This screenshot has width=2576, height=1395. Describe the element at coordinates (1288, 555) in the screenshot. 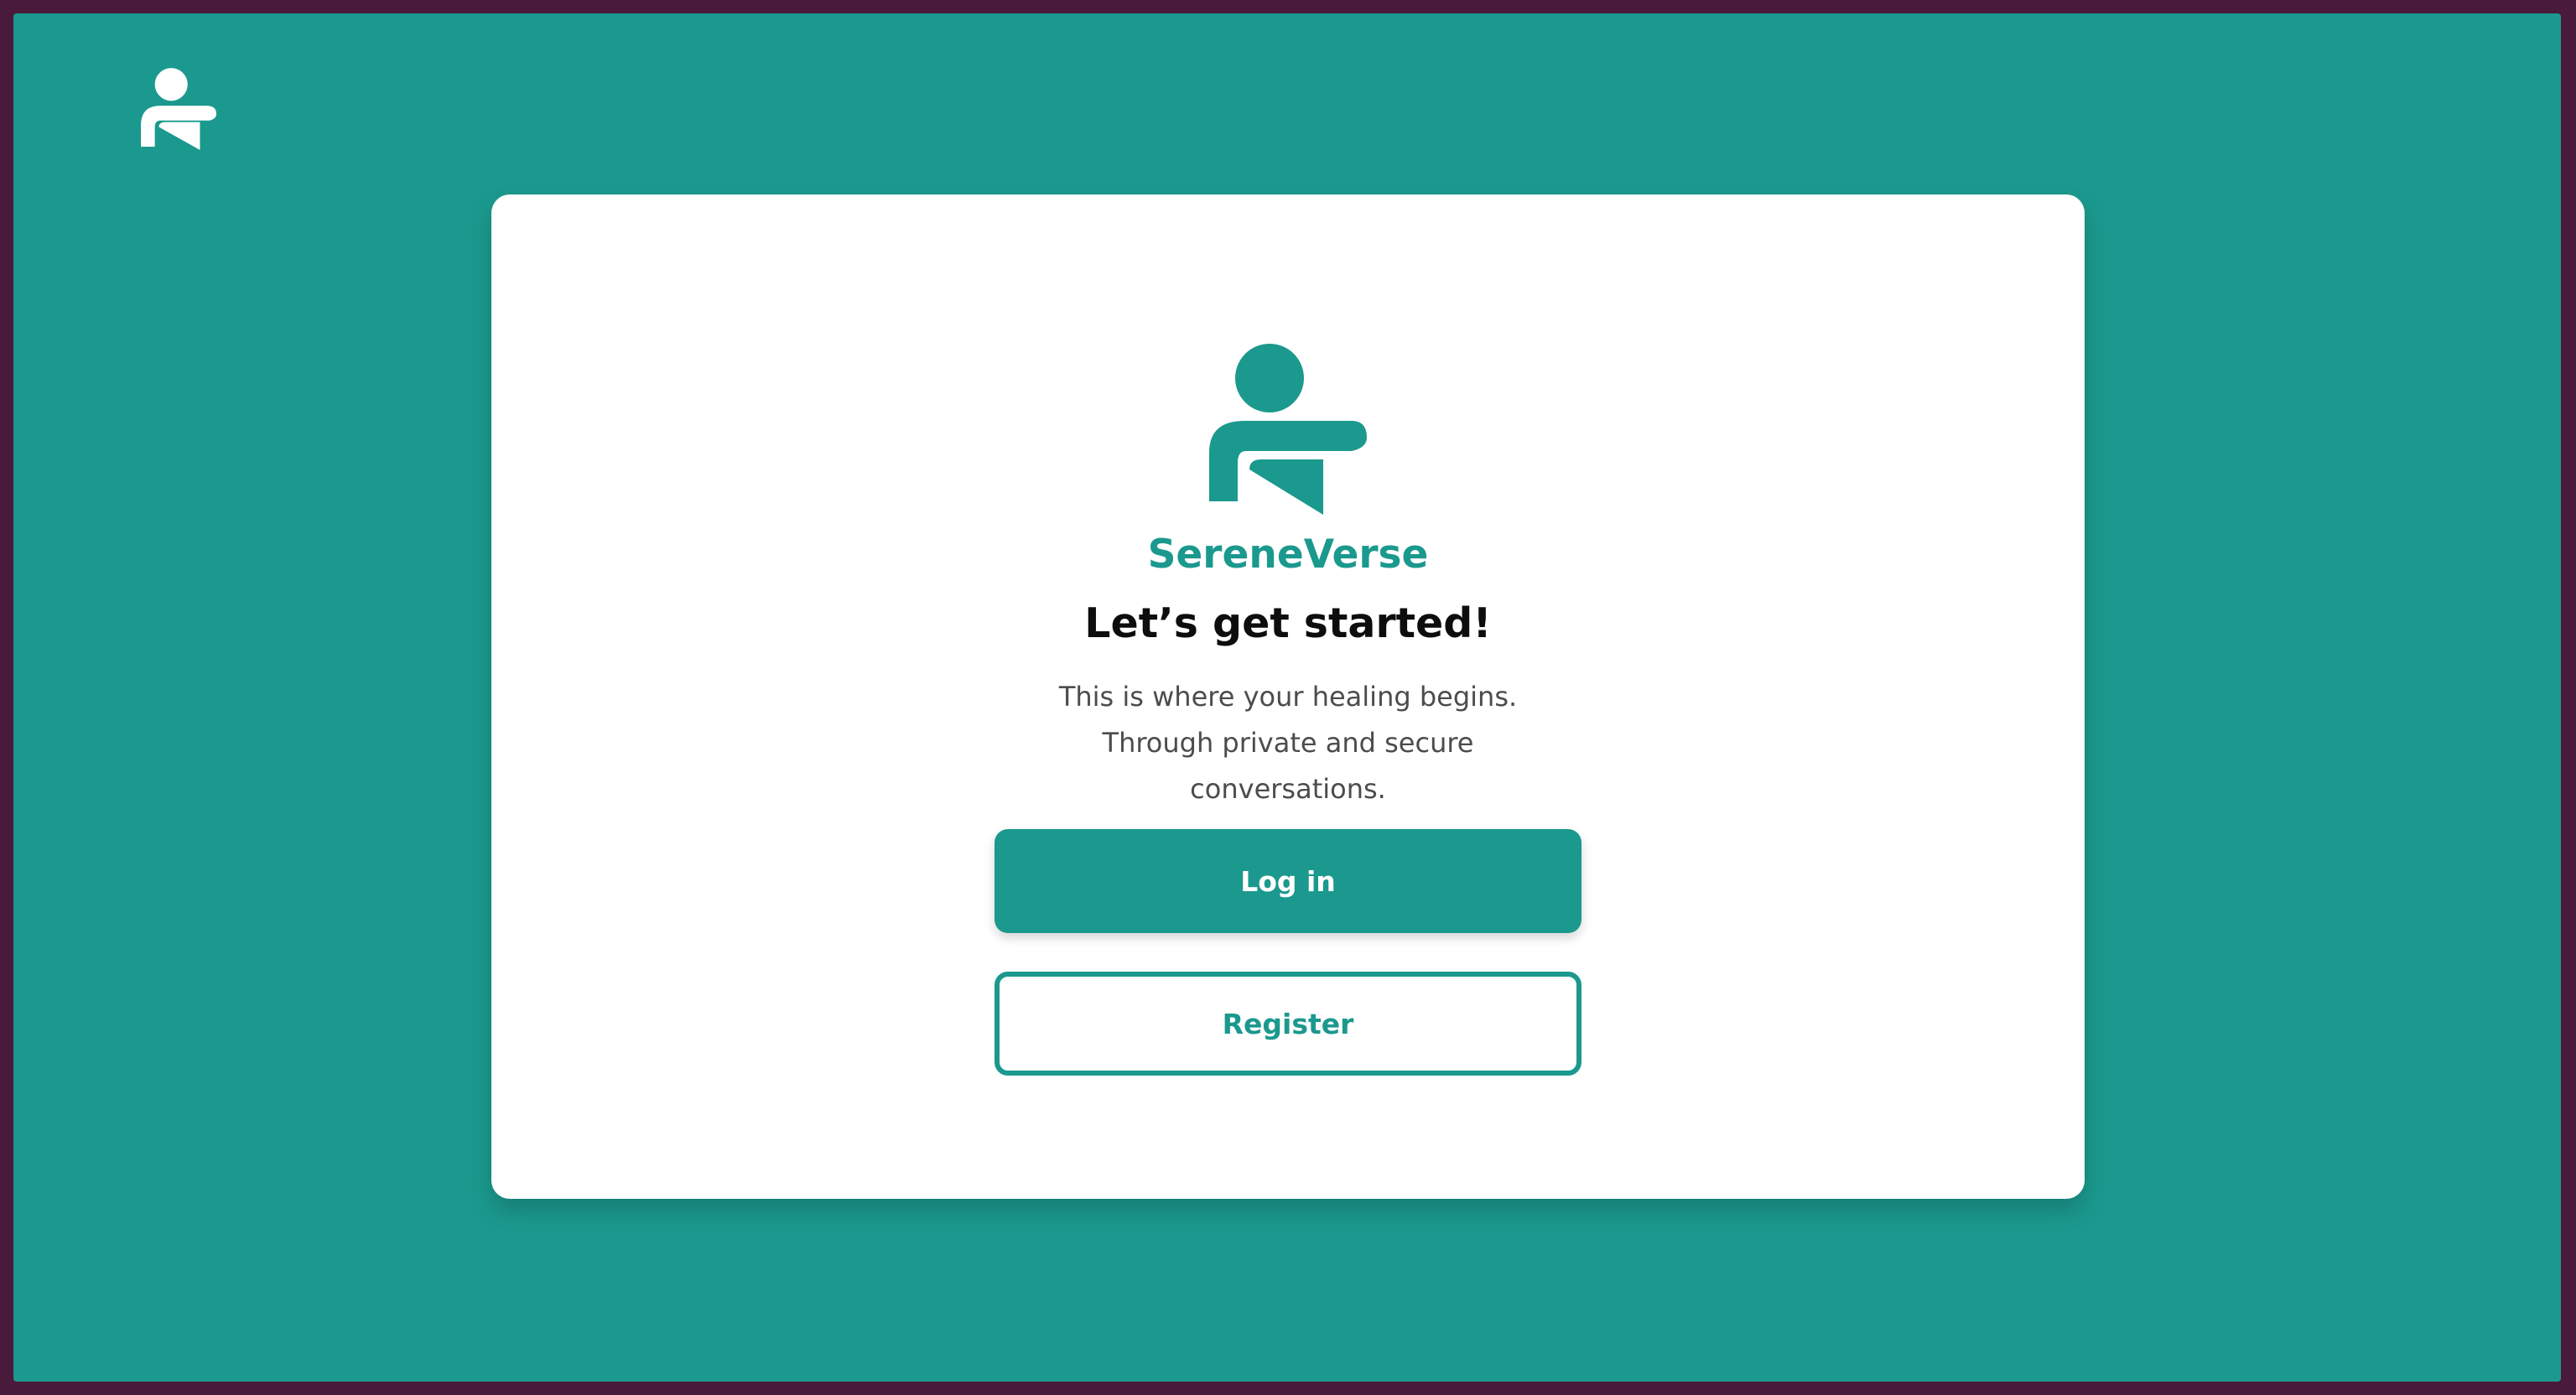

I see `brand-name: SereneVerse` at that location.